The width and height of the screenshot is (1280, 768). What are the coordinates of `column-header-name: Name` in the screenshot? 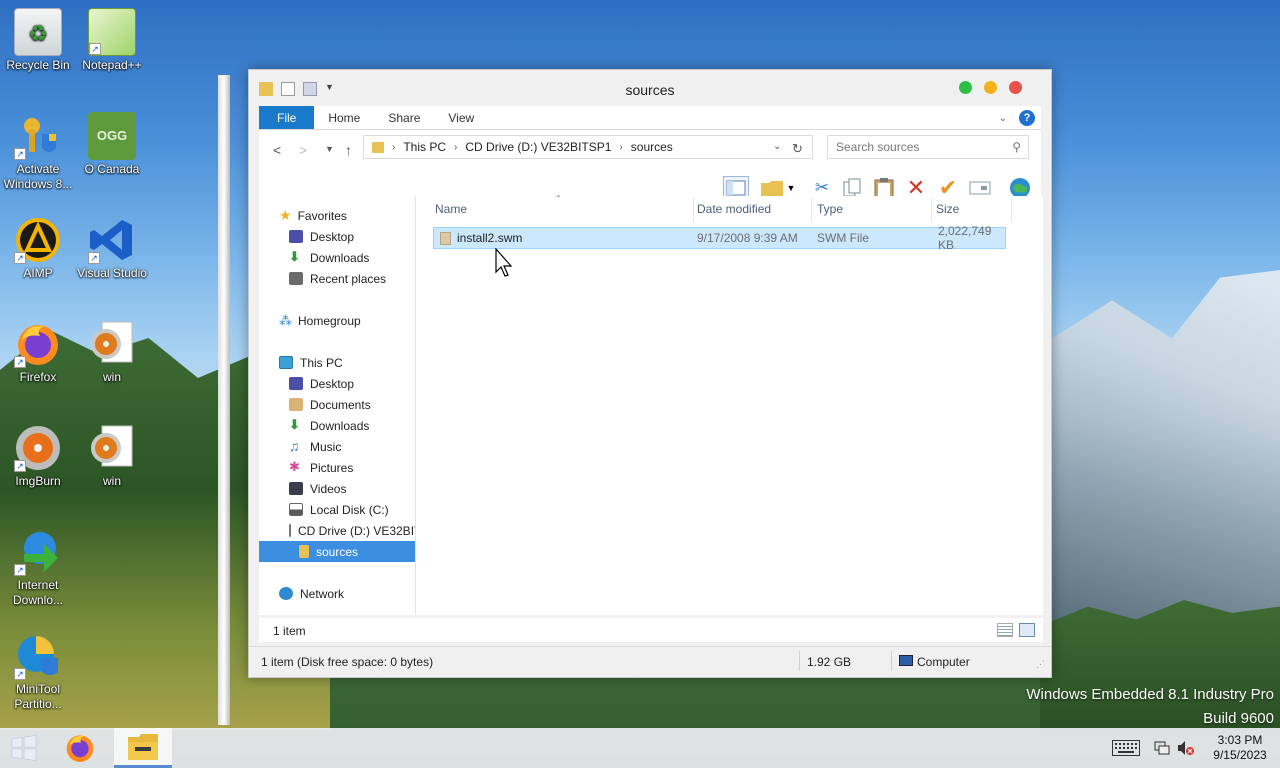 It's located at (451, 209).